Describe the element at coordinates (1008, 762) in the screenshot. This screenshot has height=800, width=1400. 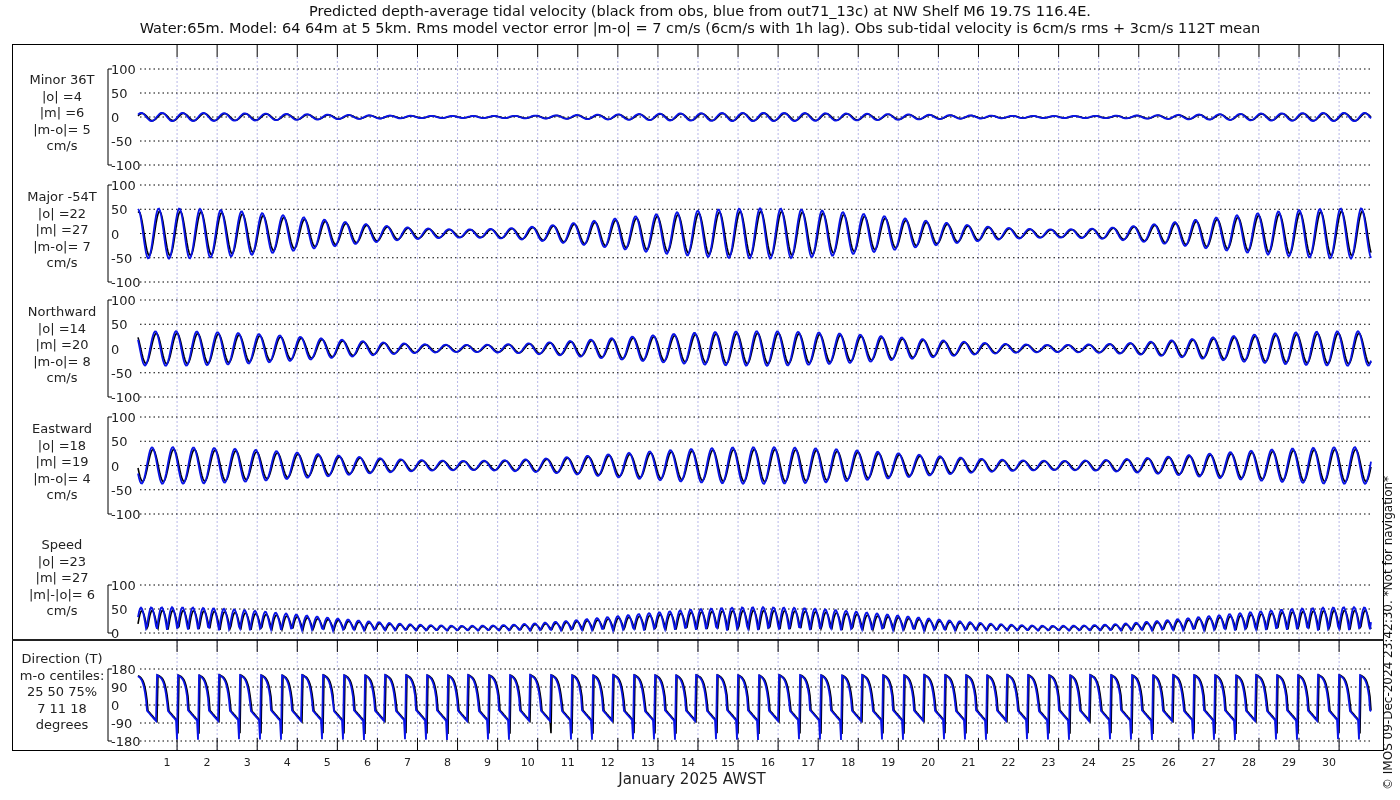
I see `day-label: 22` at that location.